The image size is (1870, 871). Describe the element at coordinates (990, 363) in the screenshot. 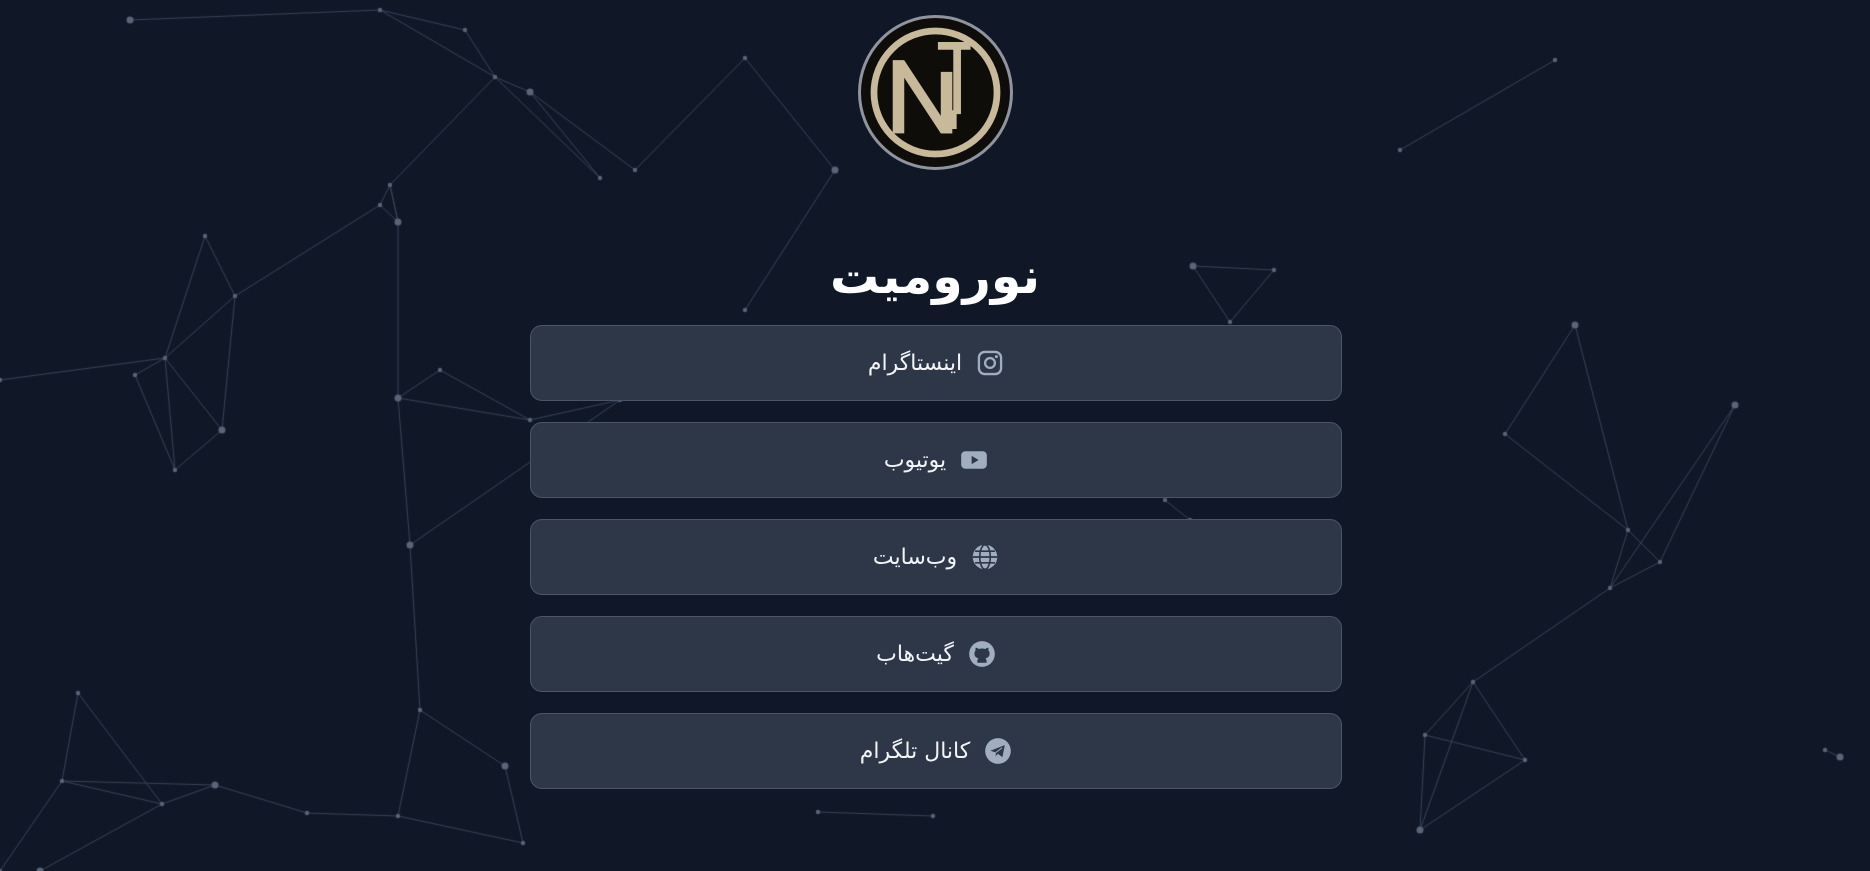

I see `instagram-icon` at that location.